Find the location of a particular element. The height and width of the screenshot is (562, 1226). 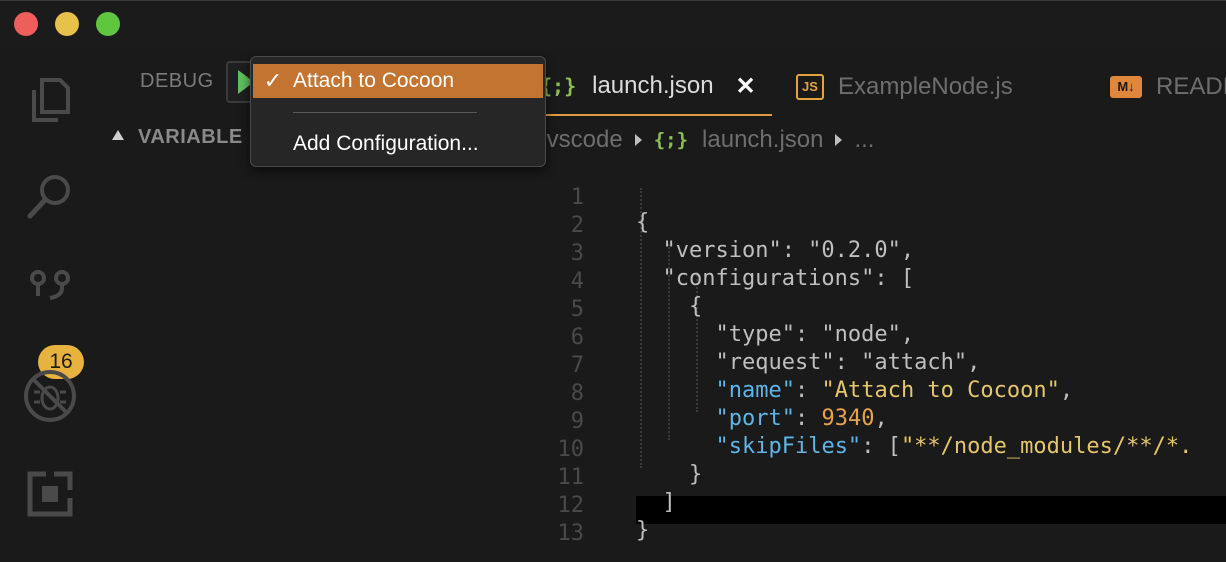

tab-launch-json: {;} launch.json ✕ is located at coordinates (656, 87).